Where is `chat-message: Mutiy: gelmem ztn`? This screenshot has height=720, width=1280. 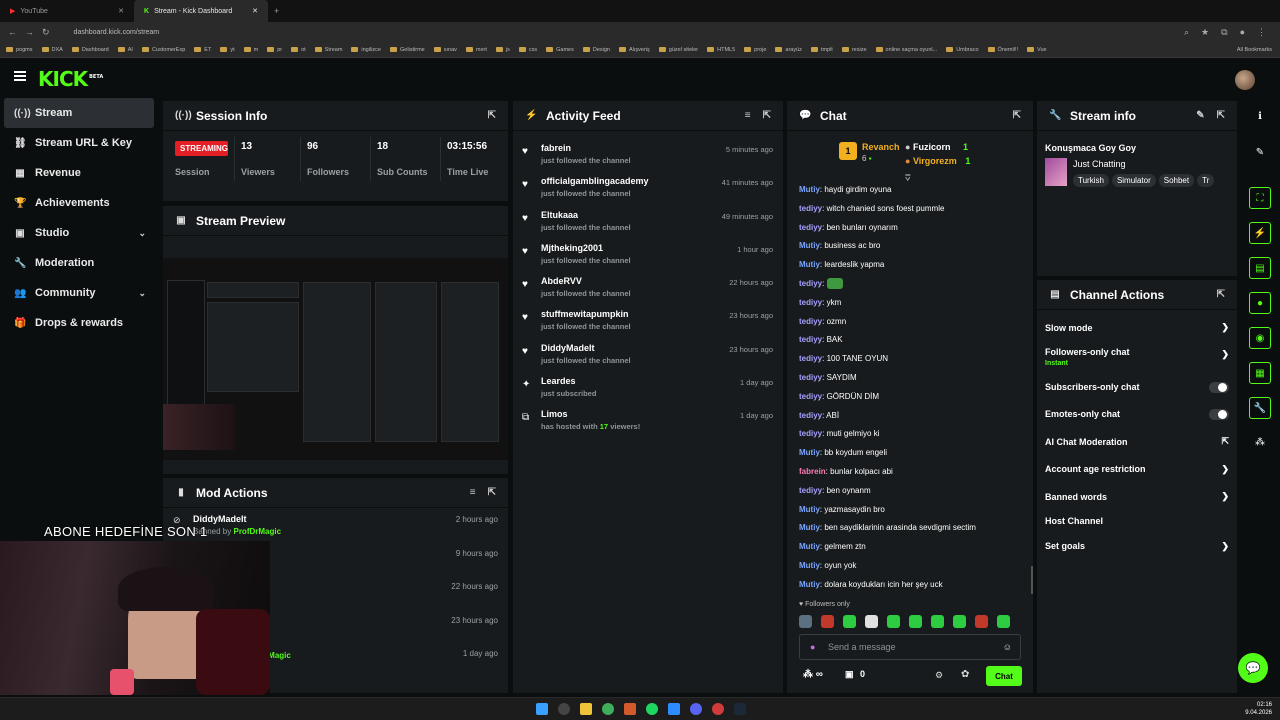 chat-message: Mutiy: gelmem ztn is located at coordinates (910, 547).